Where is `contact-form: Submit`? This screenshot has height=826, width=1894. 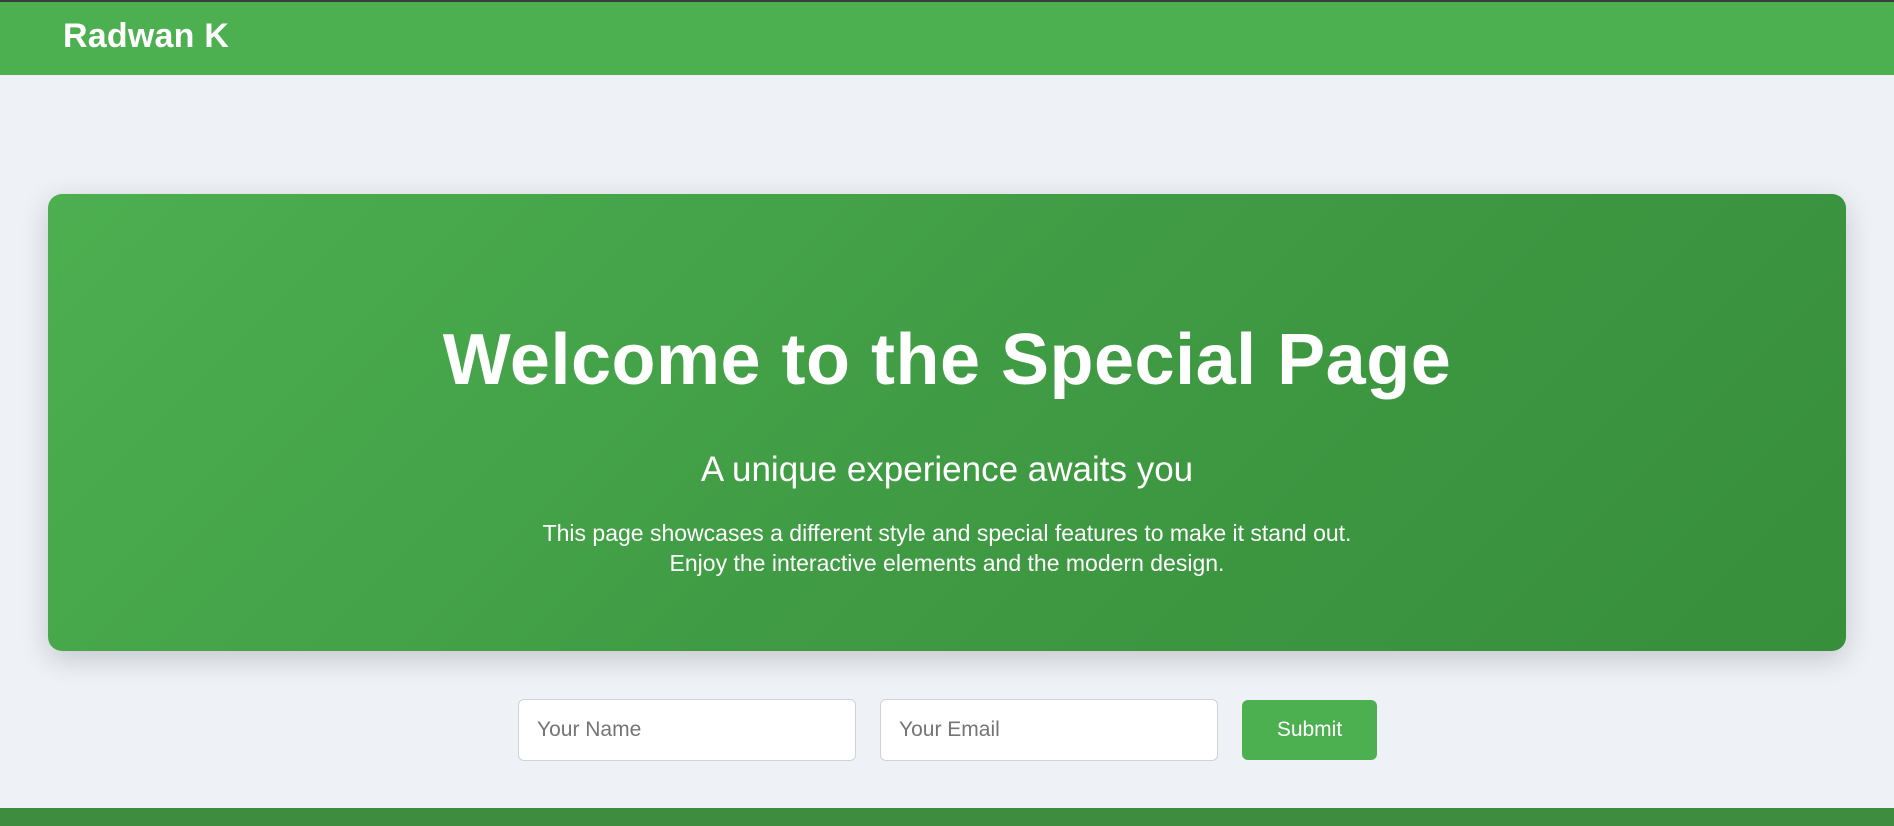
contact-form: Submit is located at coordinates (947, 730).